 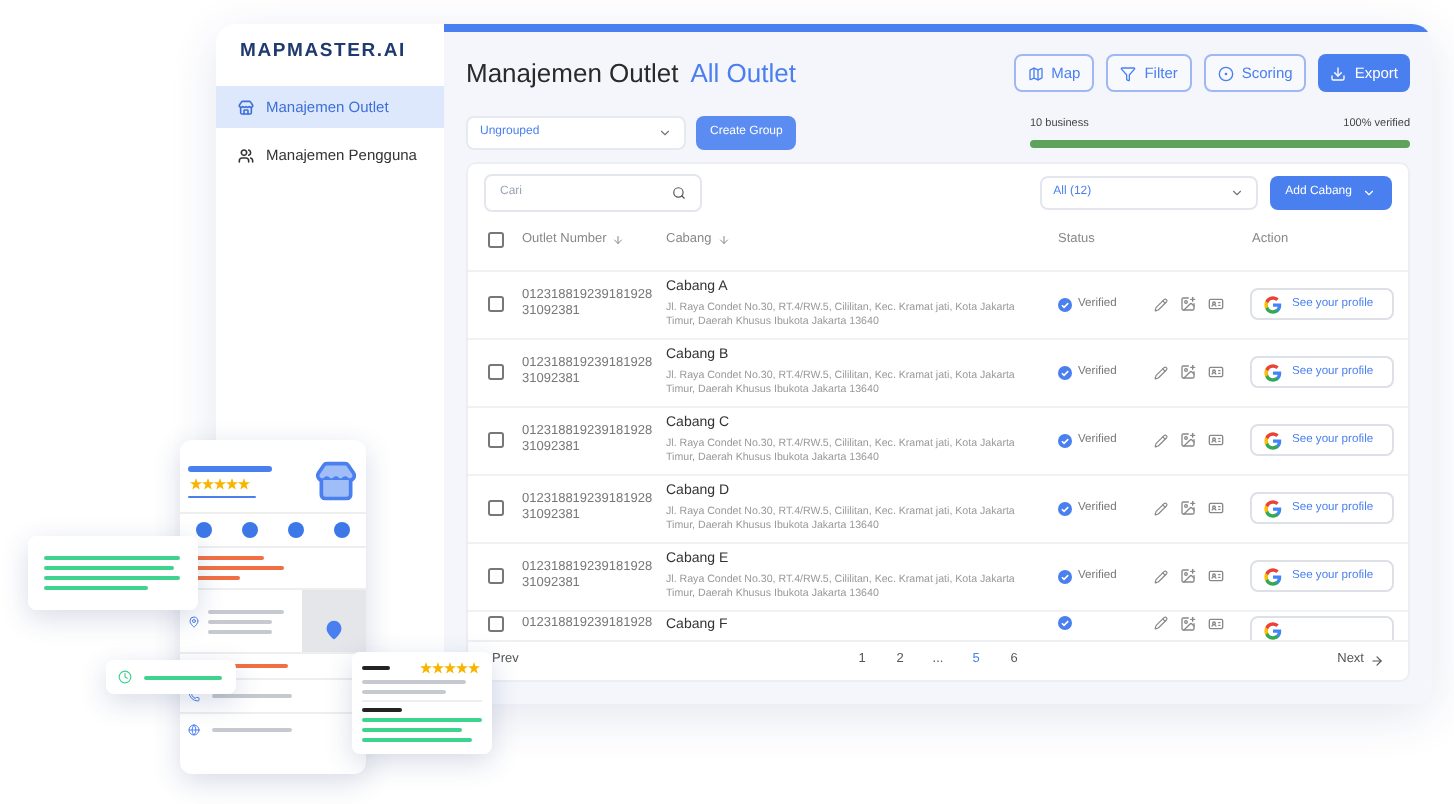 I want to click on search-icon, so click(x=679, y=192).